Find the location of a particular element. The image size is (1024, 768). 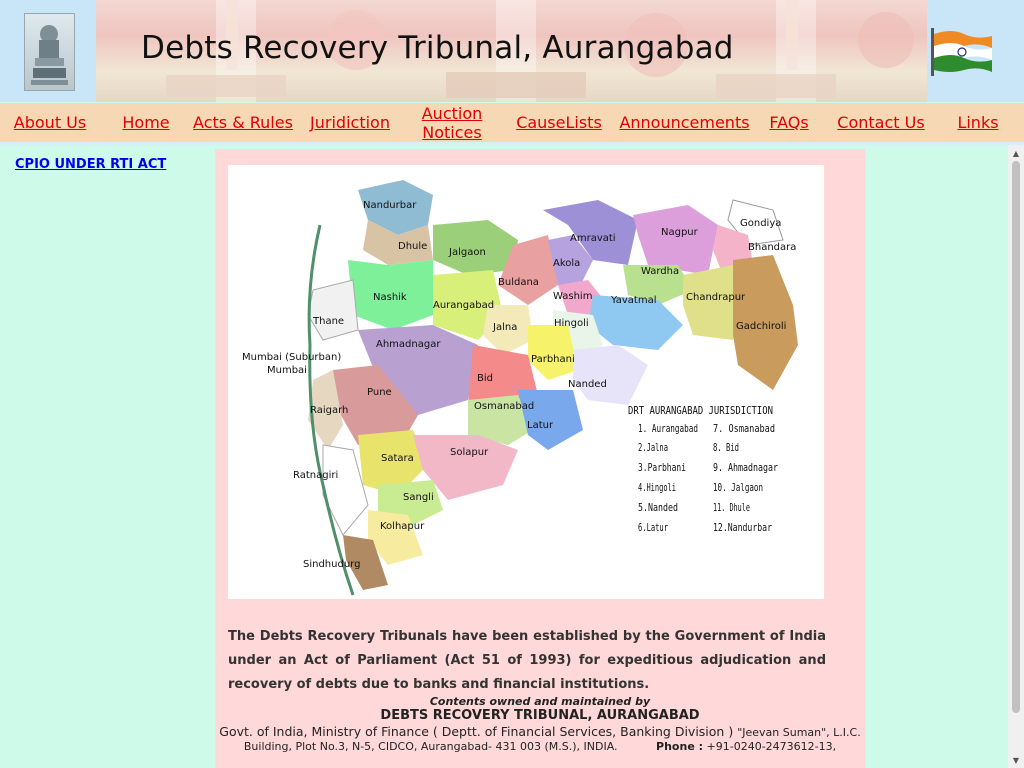

map-label: Kolhapur is located at coordinates (402, 526).